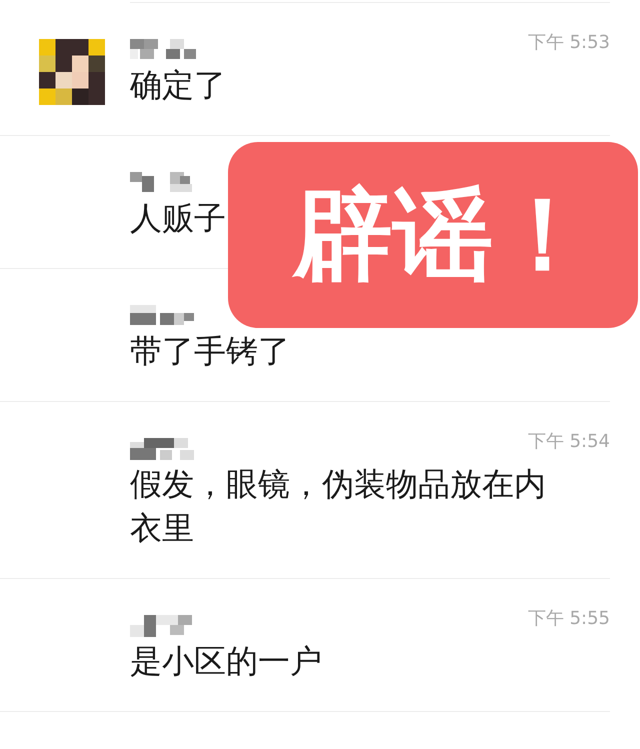 The image size is (640, 749). Describe the element at coordinates (338, 506) in the screenshot. I see `message-text: 假发，眼镜，伪装物品放在内衣里` at that location.